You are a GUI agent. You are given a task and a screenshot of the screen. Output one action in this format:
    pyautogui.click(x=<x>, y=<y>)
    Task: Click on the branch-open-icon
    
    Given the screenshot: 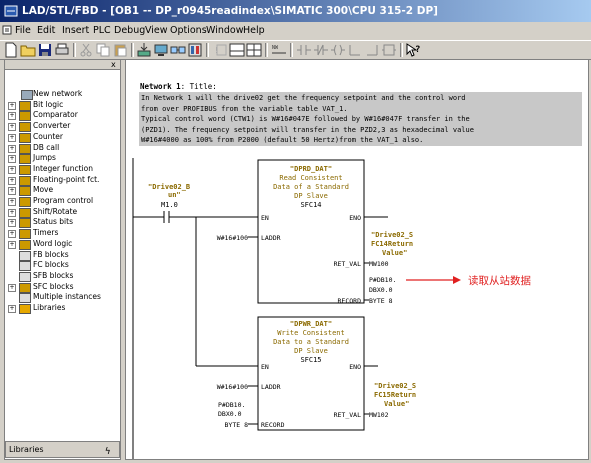 What is the action you would take?
    pyautogui.click(x=355, y=50)
    